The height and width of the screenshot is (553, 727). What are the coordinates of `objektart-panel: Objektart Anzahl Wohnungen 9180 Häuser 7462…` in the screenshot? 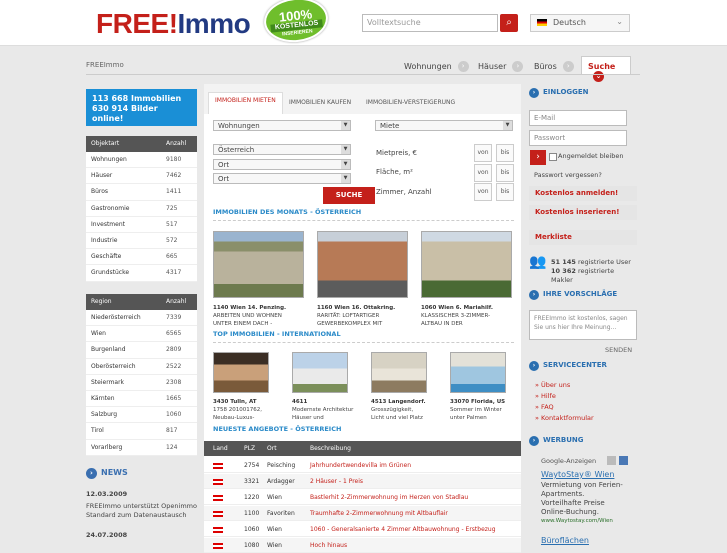 It's located at (141, 209).